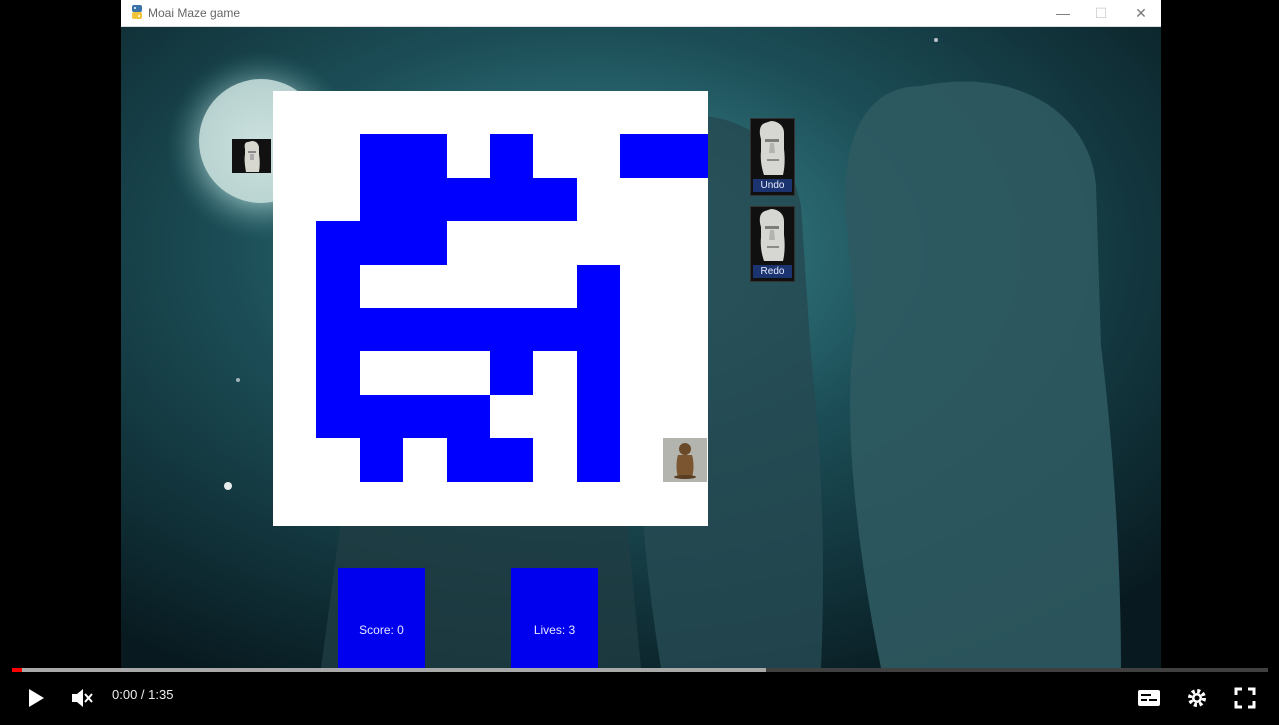  I want to click on score-text: Score: 0, so click(381, 629).